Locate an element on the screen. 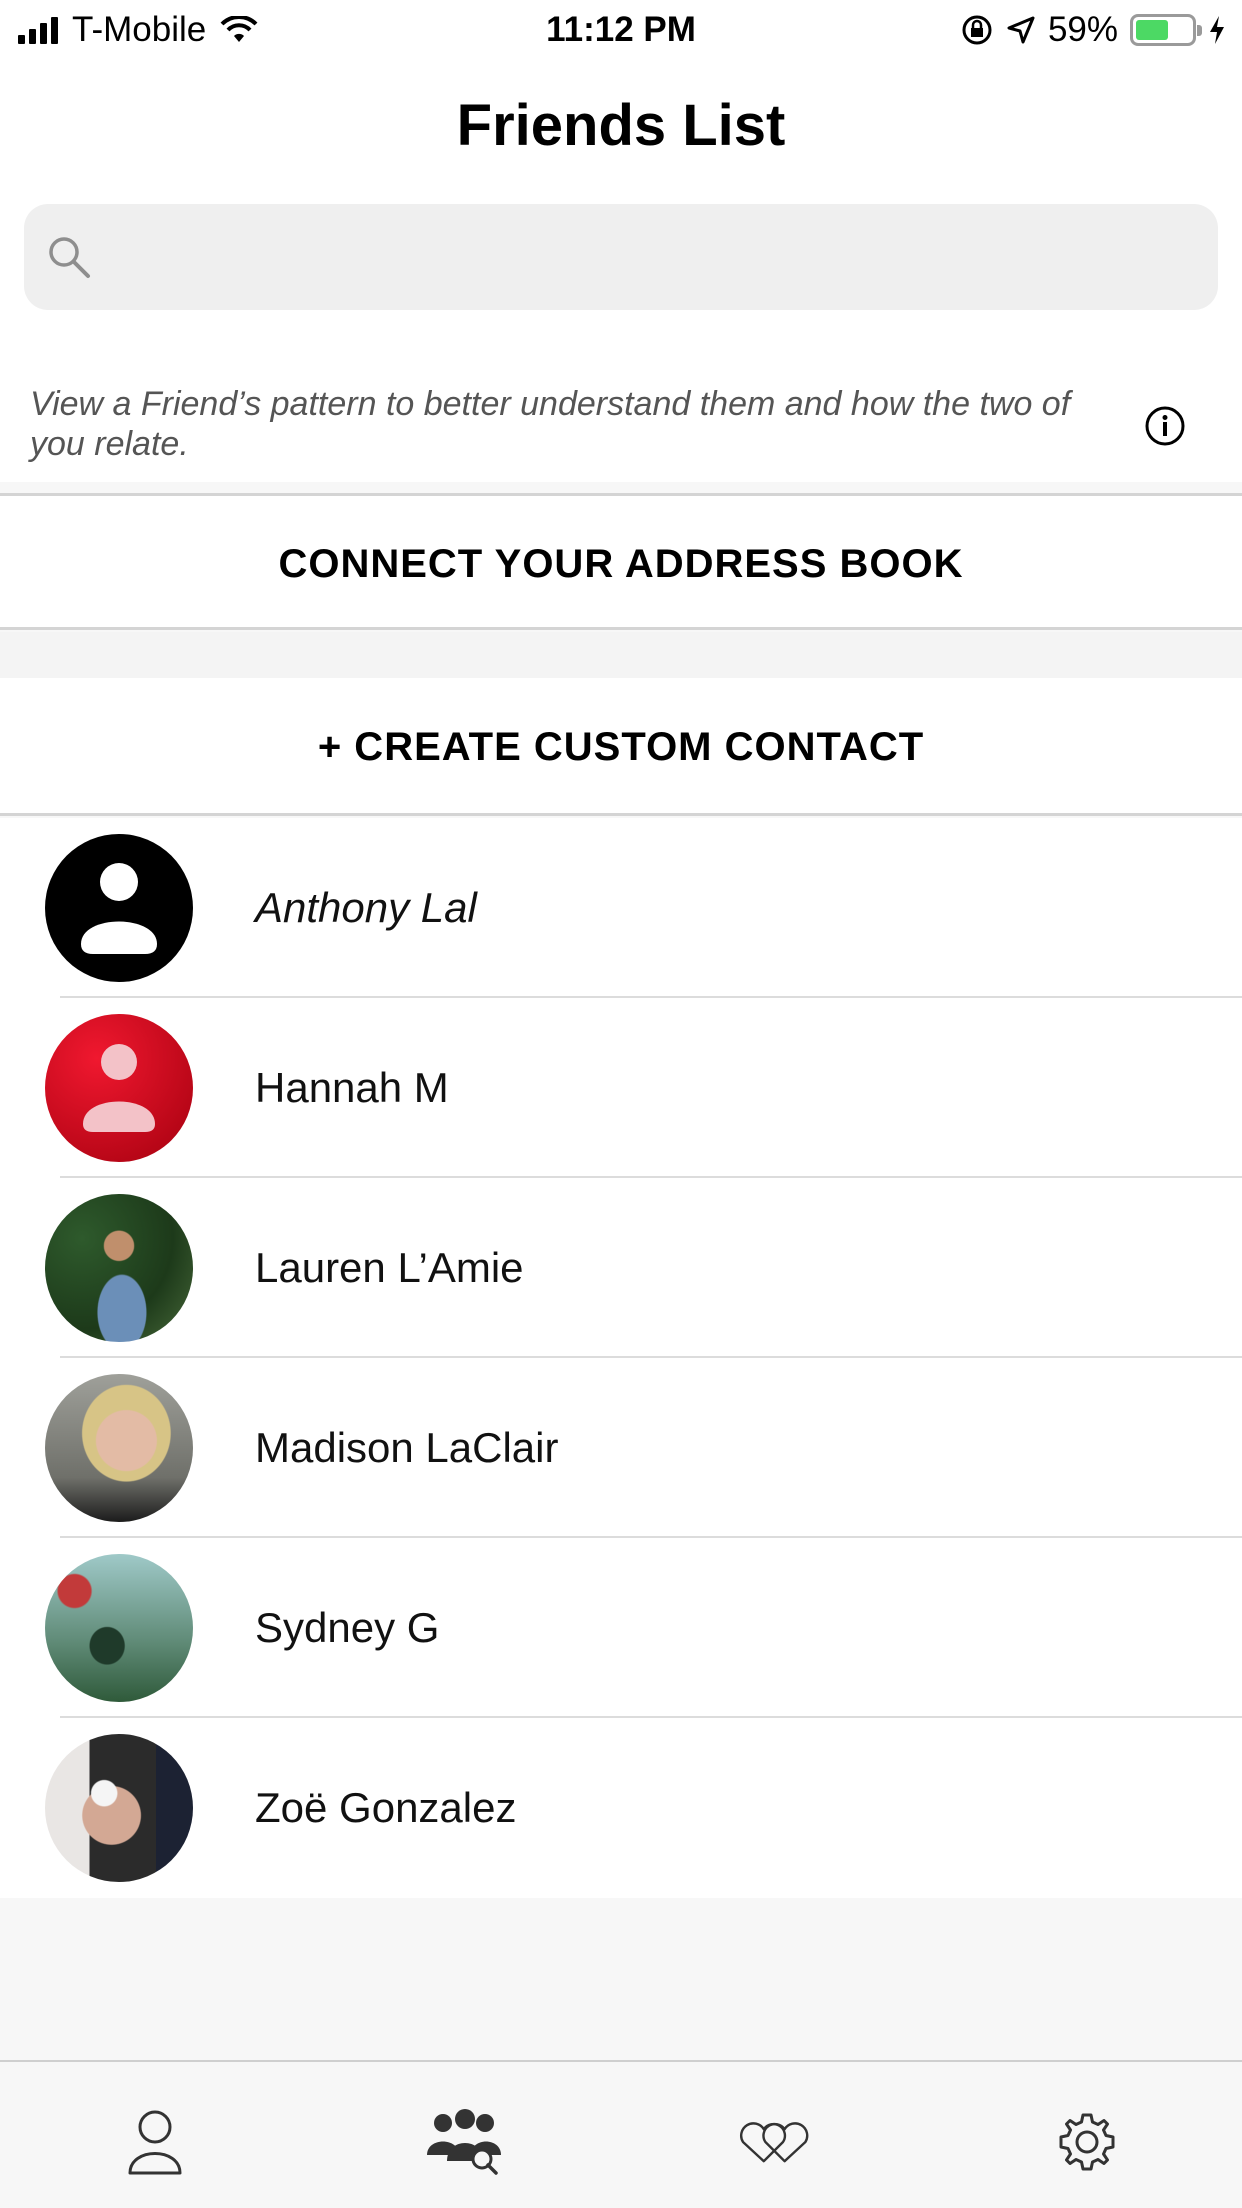 The height and width of the screenshot is (2208, 1242). friend-name: Lauren L’Amie is located at coordinates (389, 1267).